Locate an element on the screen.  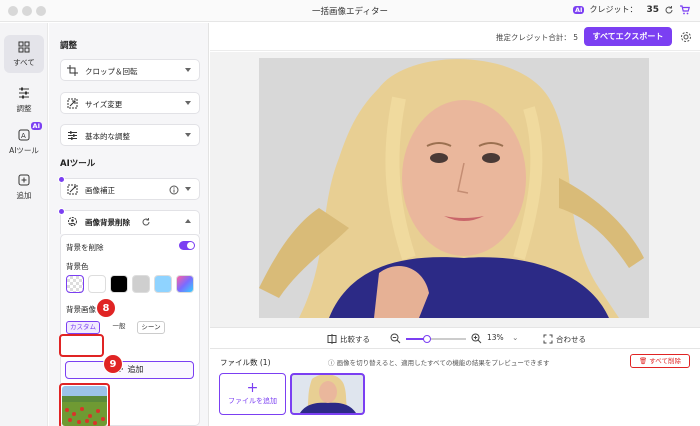
color-swatch-gradient is located at coordinates (185, 284).